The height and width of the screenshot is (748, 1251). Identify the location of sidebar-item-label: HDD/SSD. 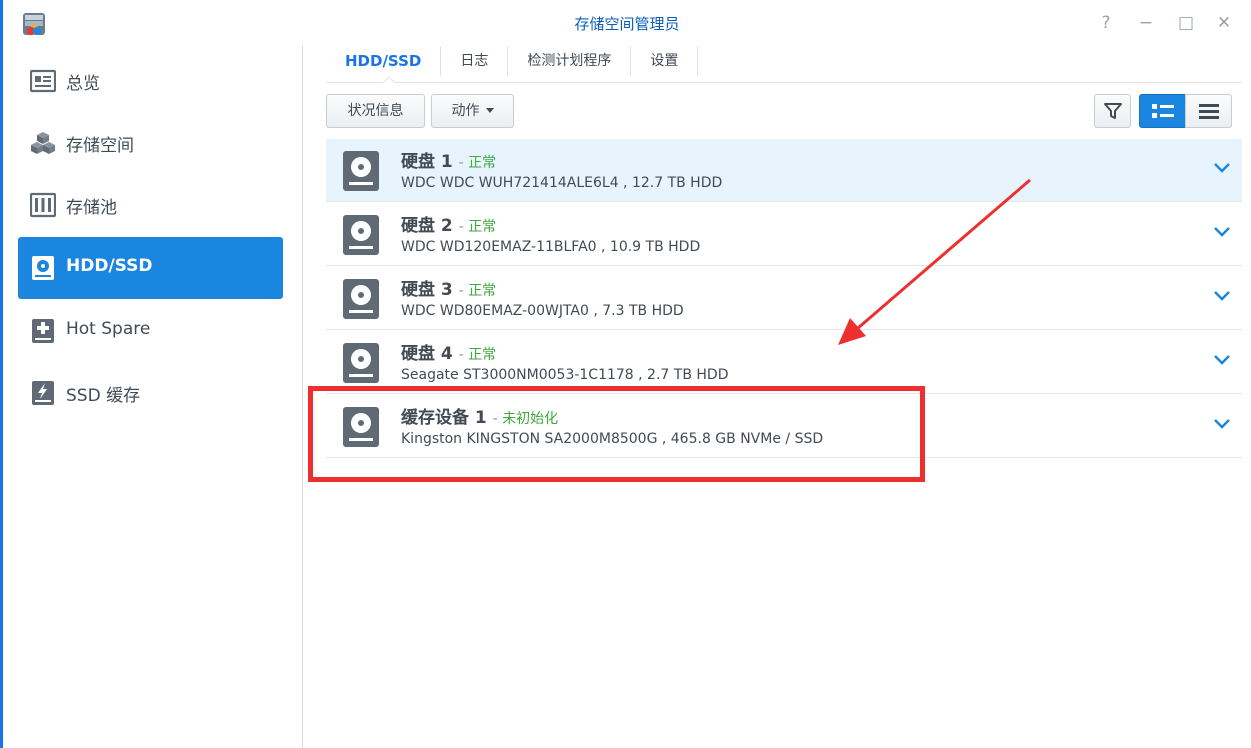
(109, 266).